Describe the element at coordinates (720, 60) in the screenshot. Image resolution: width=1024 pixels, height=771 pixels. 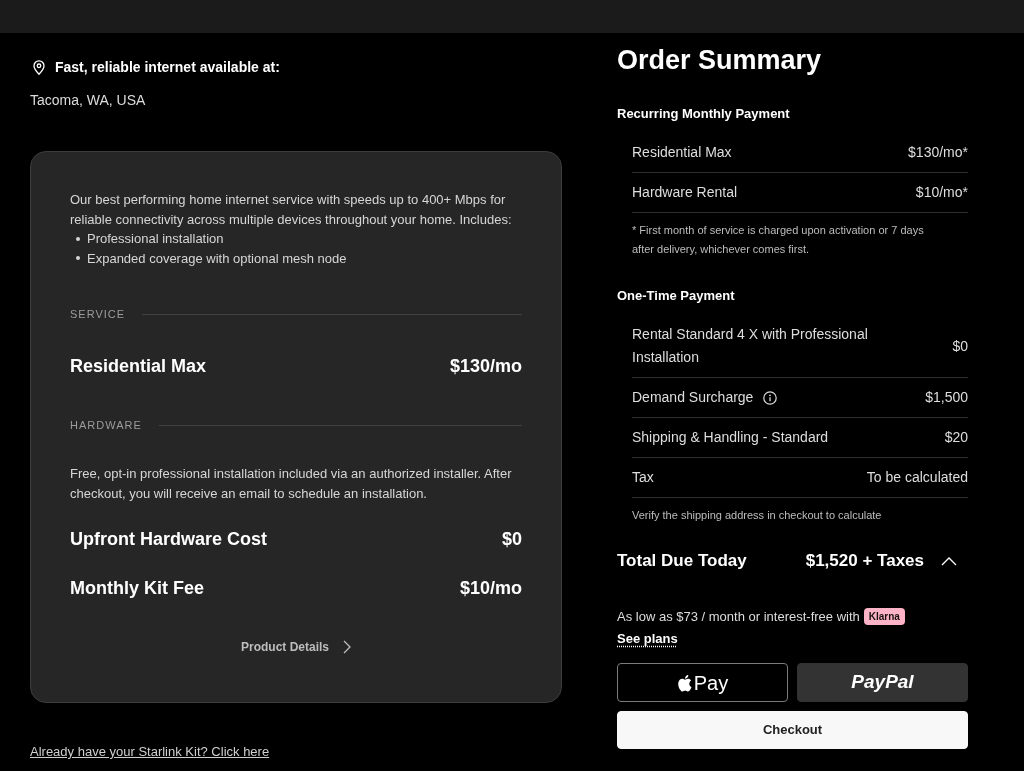
I see `order-summary-title: Order Summary` at that location.